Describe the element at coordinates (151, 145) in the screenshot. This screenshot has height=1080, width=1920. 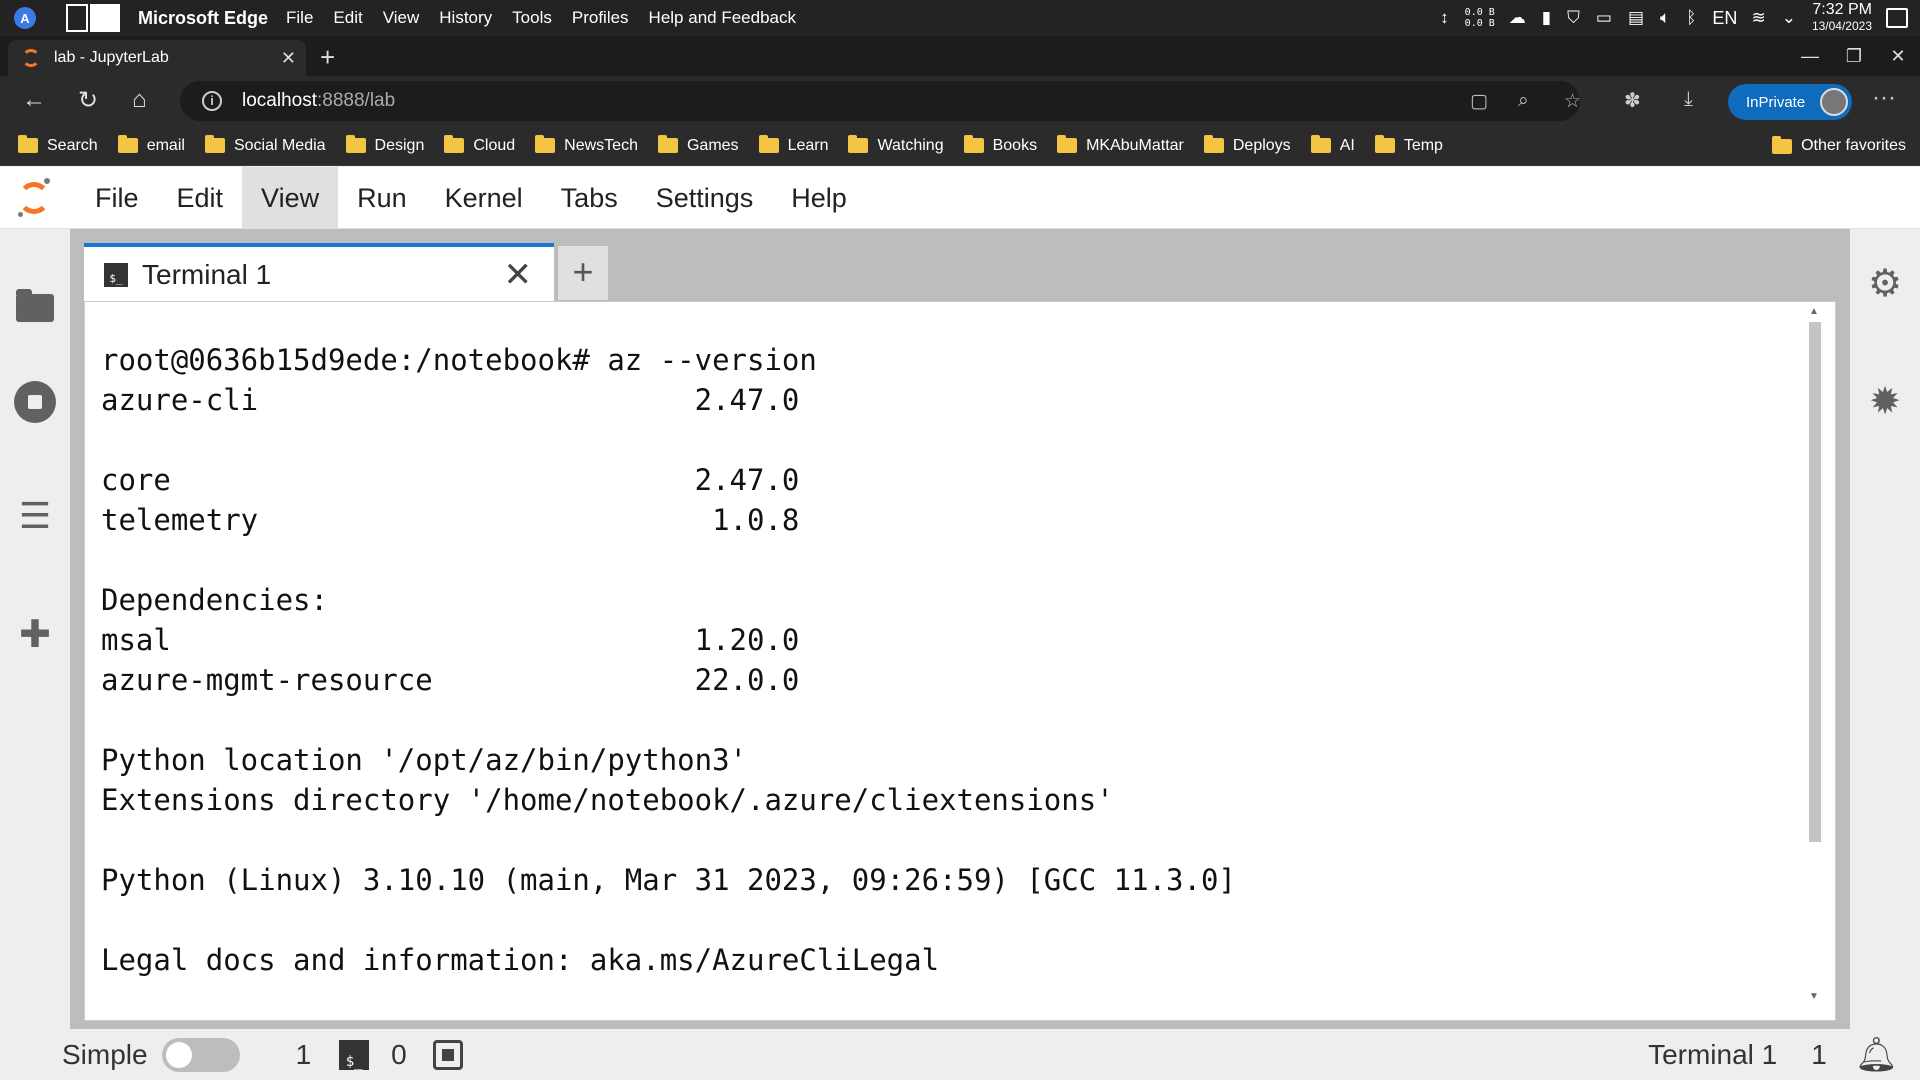
I see `favorite-folder-email: email` at that location.